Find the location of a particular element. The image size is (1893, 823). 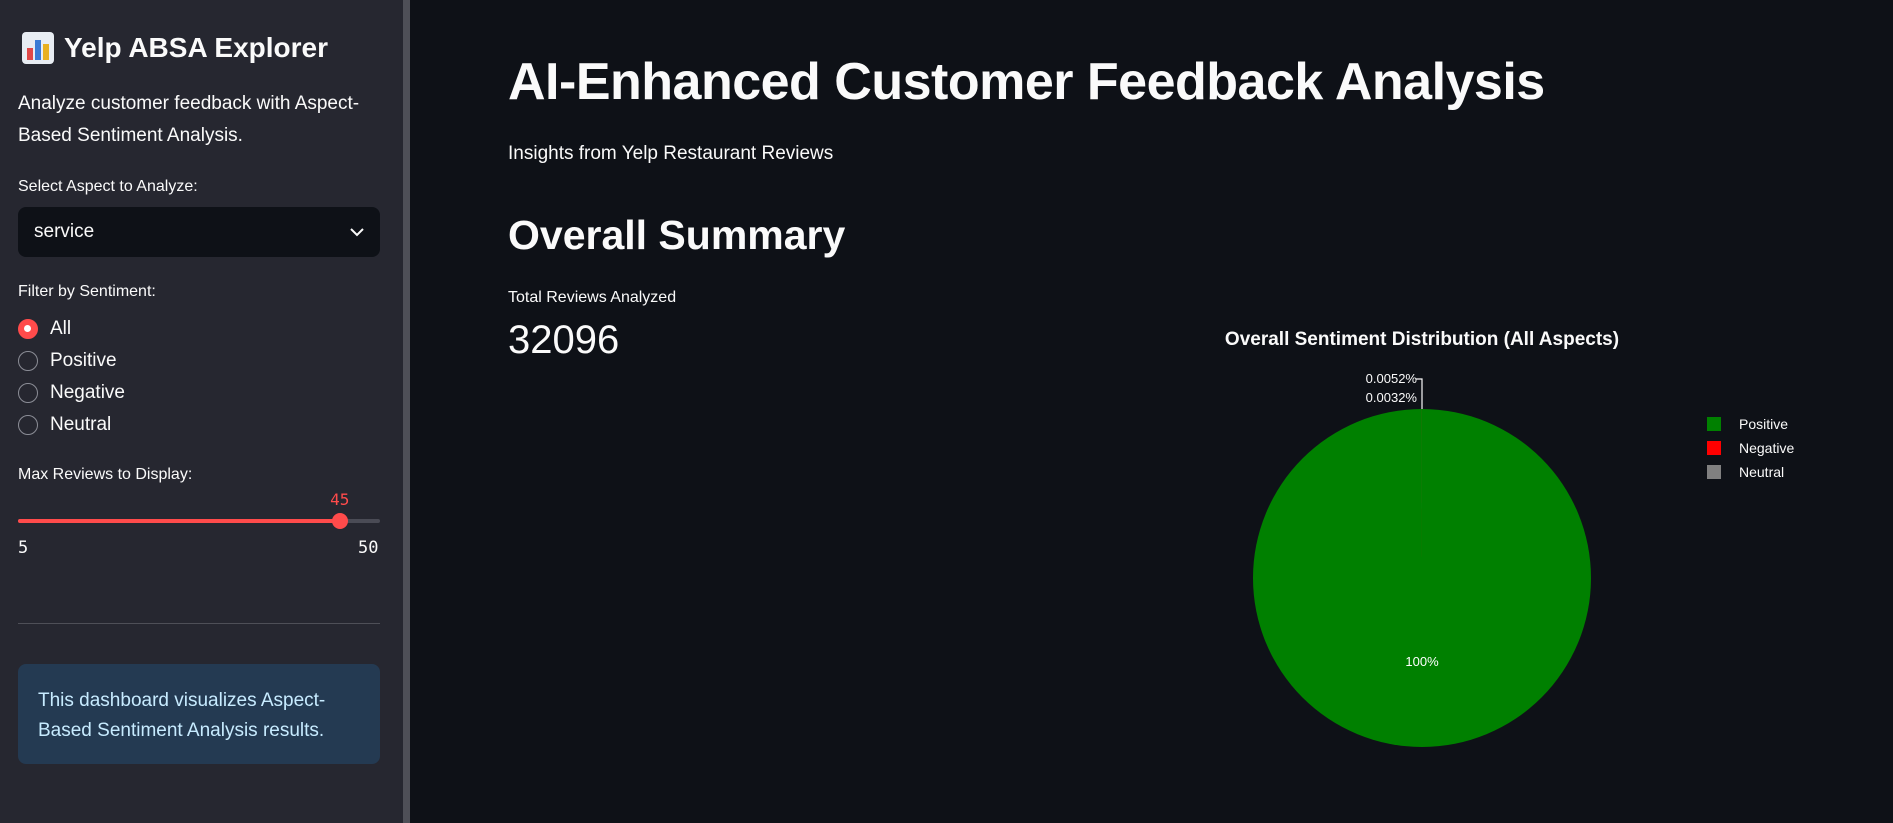

chevron-down-icon is located at coordinates (357, 231).